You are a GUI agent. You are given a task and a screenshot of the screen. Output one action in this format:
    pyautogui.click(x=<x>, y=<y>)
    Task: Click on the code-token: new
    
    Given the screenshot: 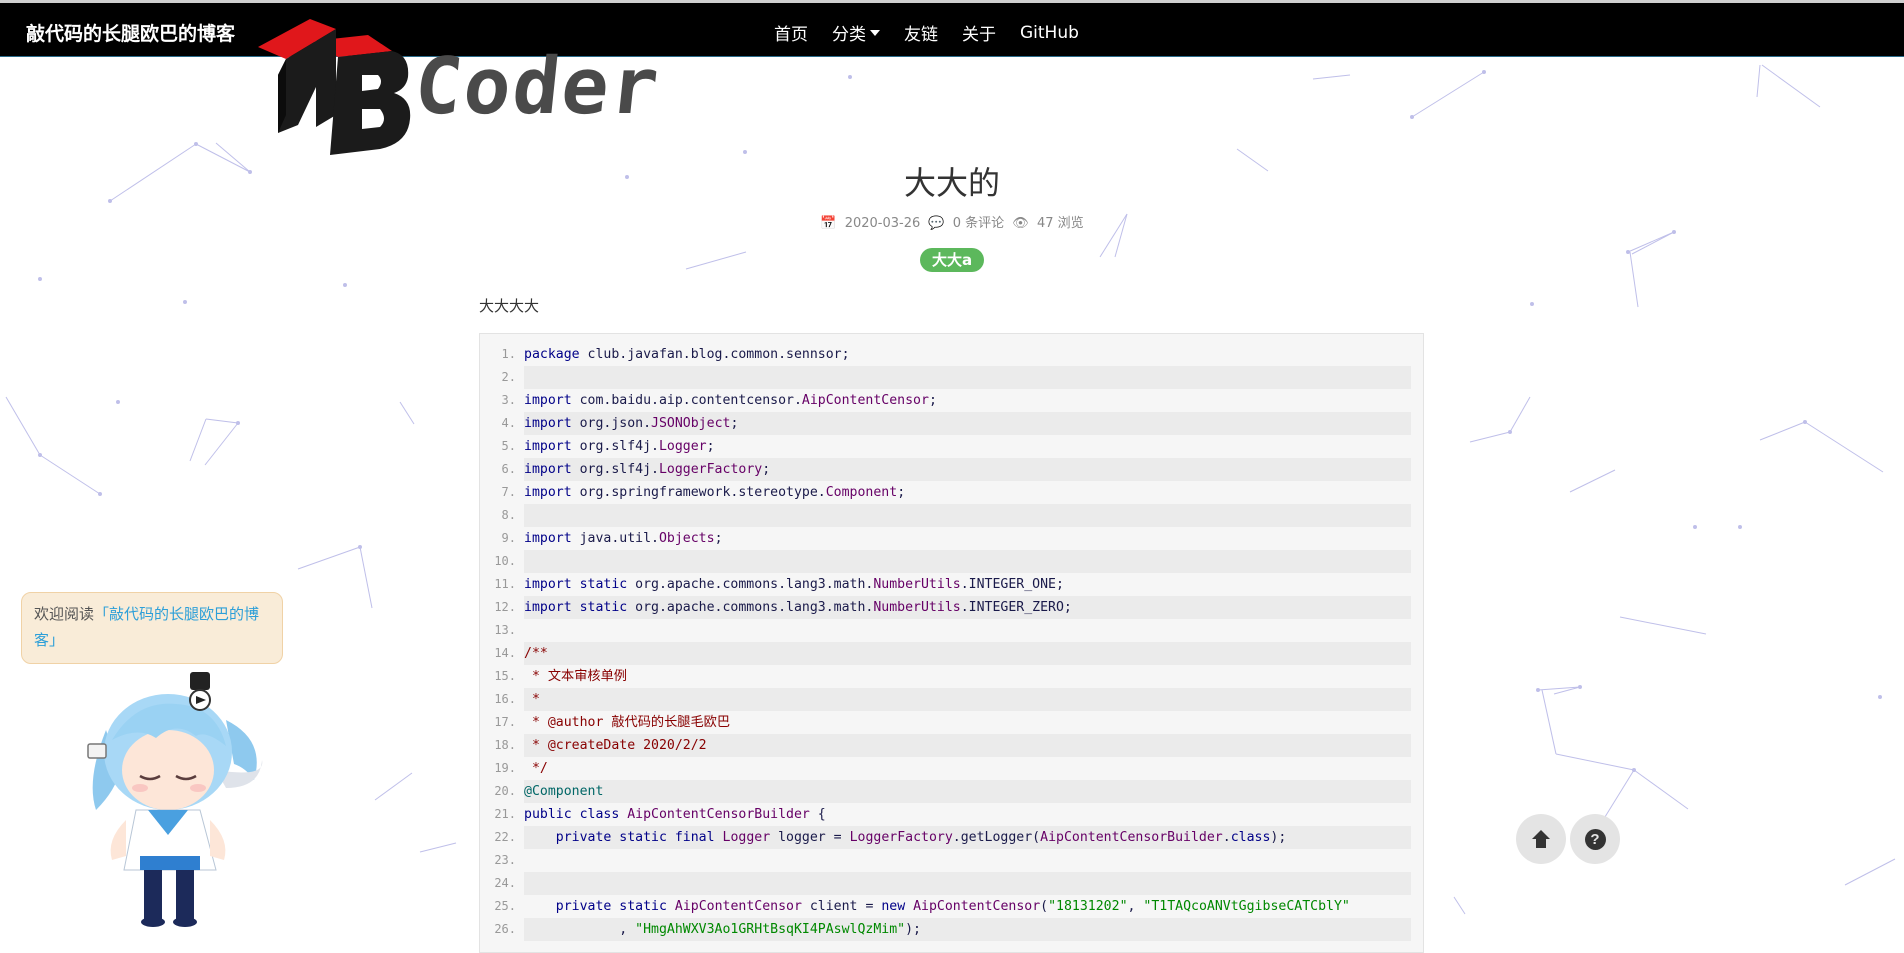 What is the action you would take?
    pyautogui.click(x=893, y=906)
    